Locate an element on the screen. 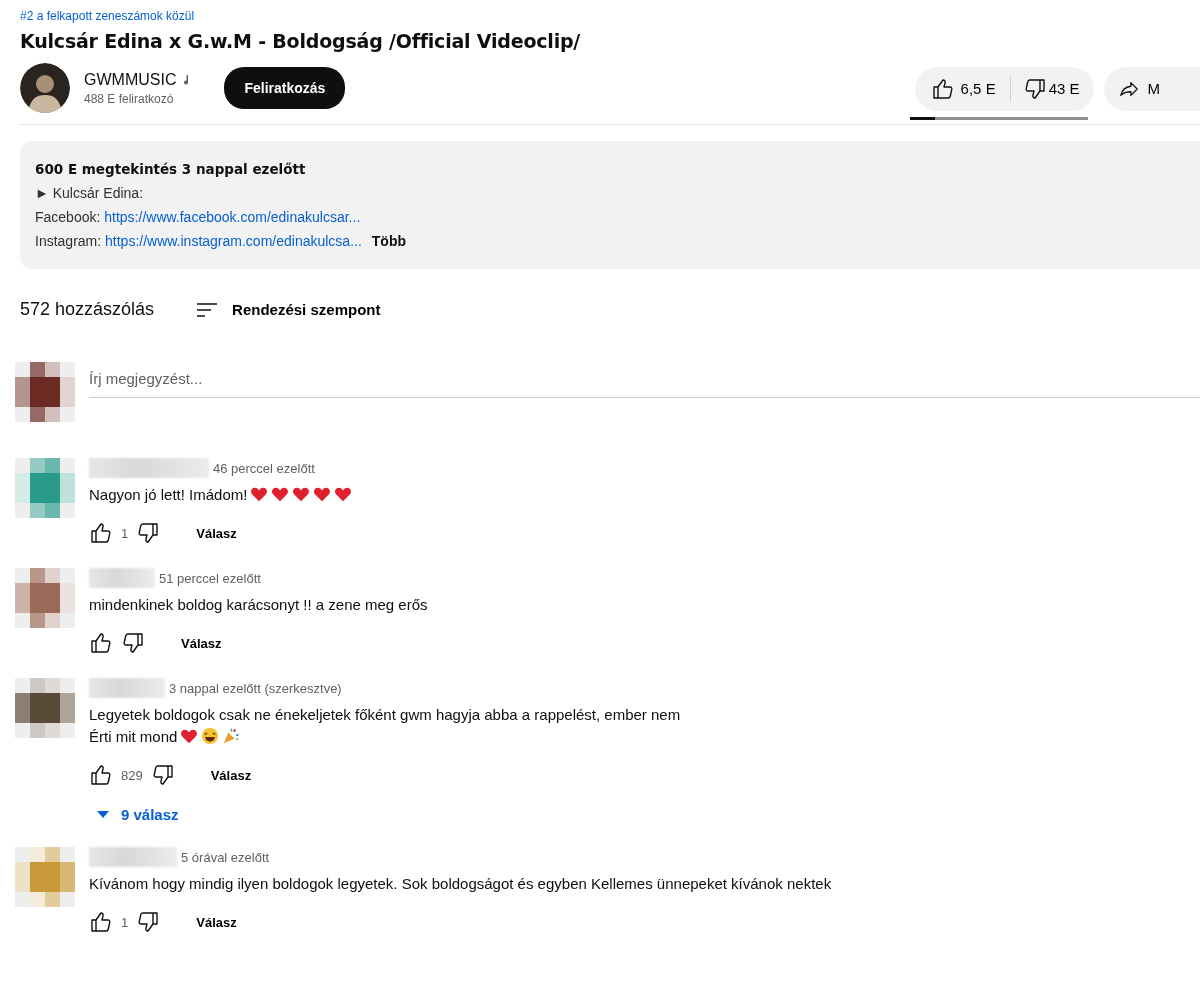 The width and height of the screenshot is (1200, 983). trending-link: #2 a felkapott zeneszámok közül is located at coordinates (107, 16).